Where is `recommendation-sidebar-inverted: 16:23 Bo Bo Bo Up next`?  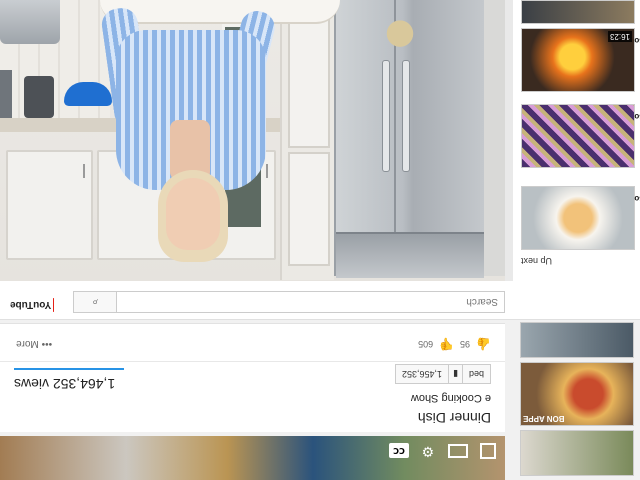
recommendation-sidebar-inverted: 16:23 Bo Bo Bo Up next is located at coordinates (572, 141).